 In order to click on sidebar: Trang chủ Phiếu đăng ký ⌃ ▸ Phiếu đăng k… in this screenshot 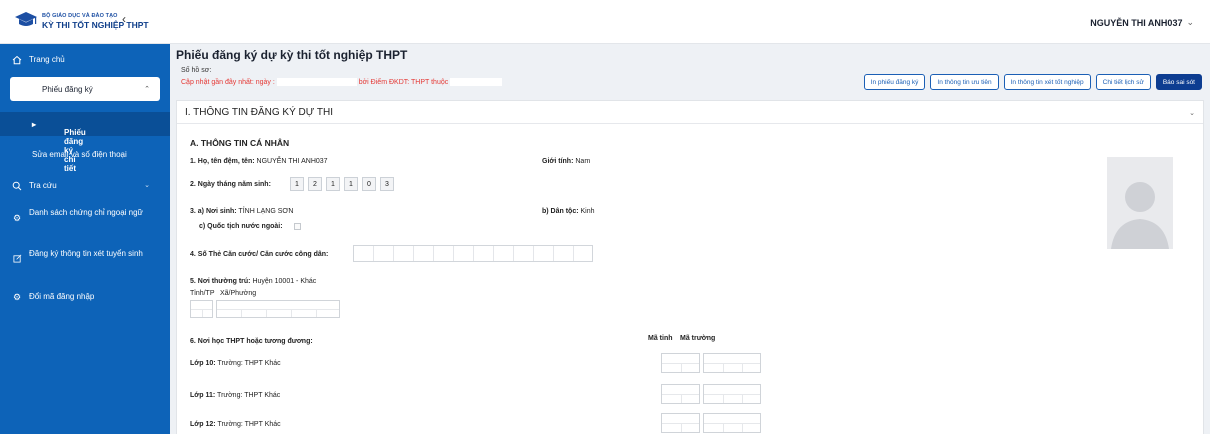, I will do `click(85, 239)`.